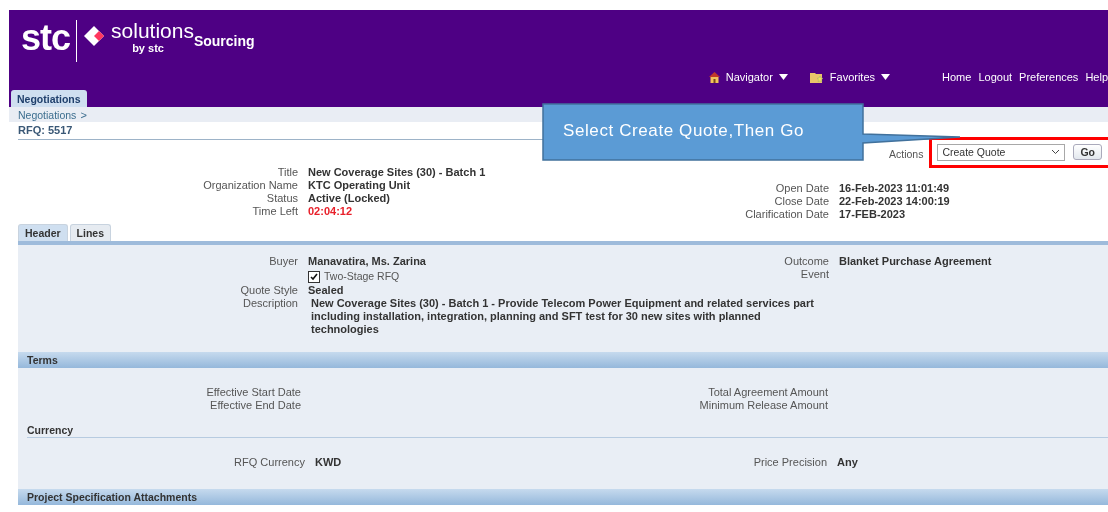 This screenshot has height=512, width=1108. I want to click on logo-name: solutions, so click(152, 31).